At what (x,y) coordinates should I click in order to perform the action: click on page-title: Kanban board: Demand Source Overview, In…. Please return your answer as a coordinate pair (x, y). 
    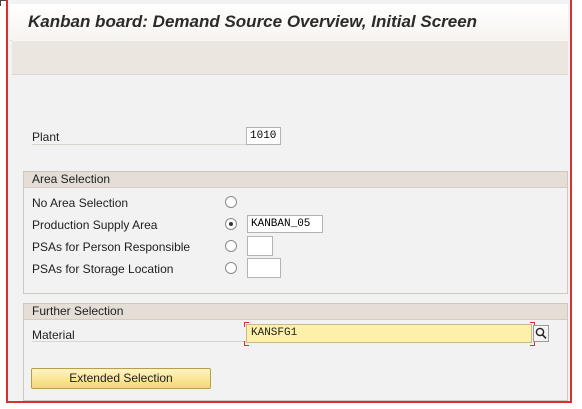
    Looking at the image, I should click on (253, 21).